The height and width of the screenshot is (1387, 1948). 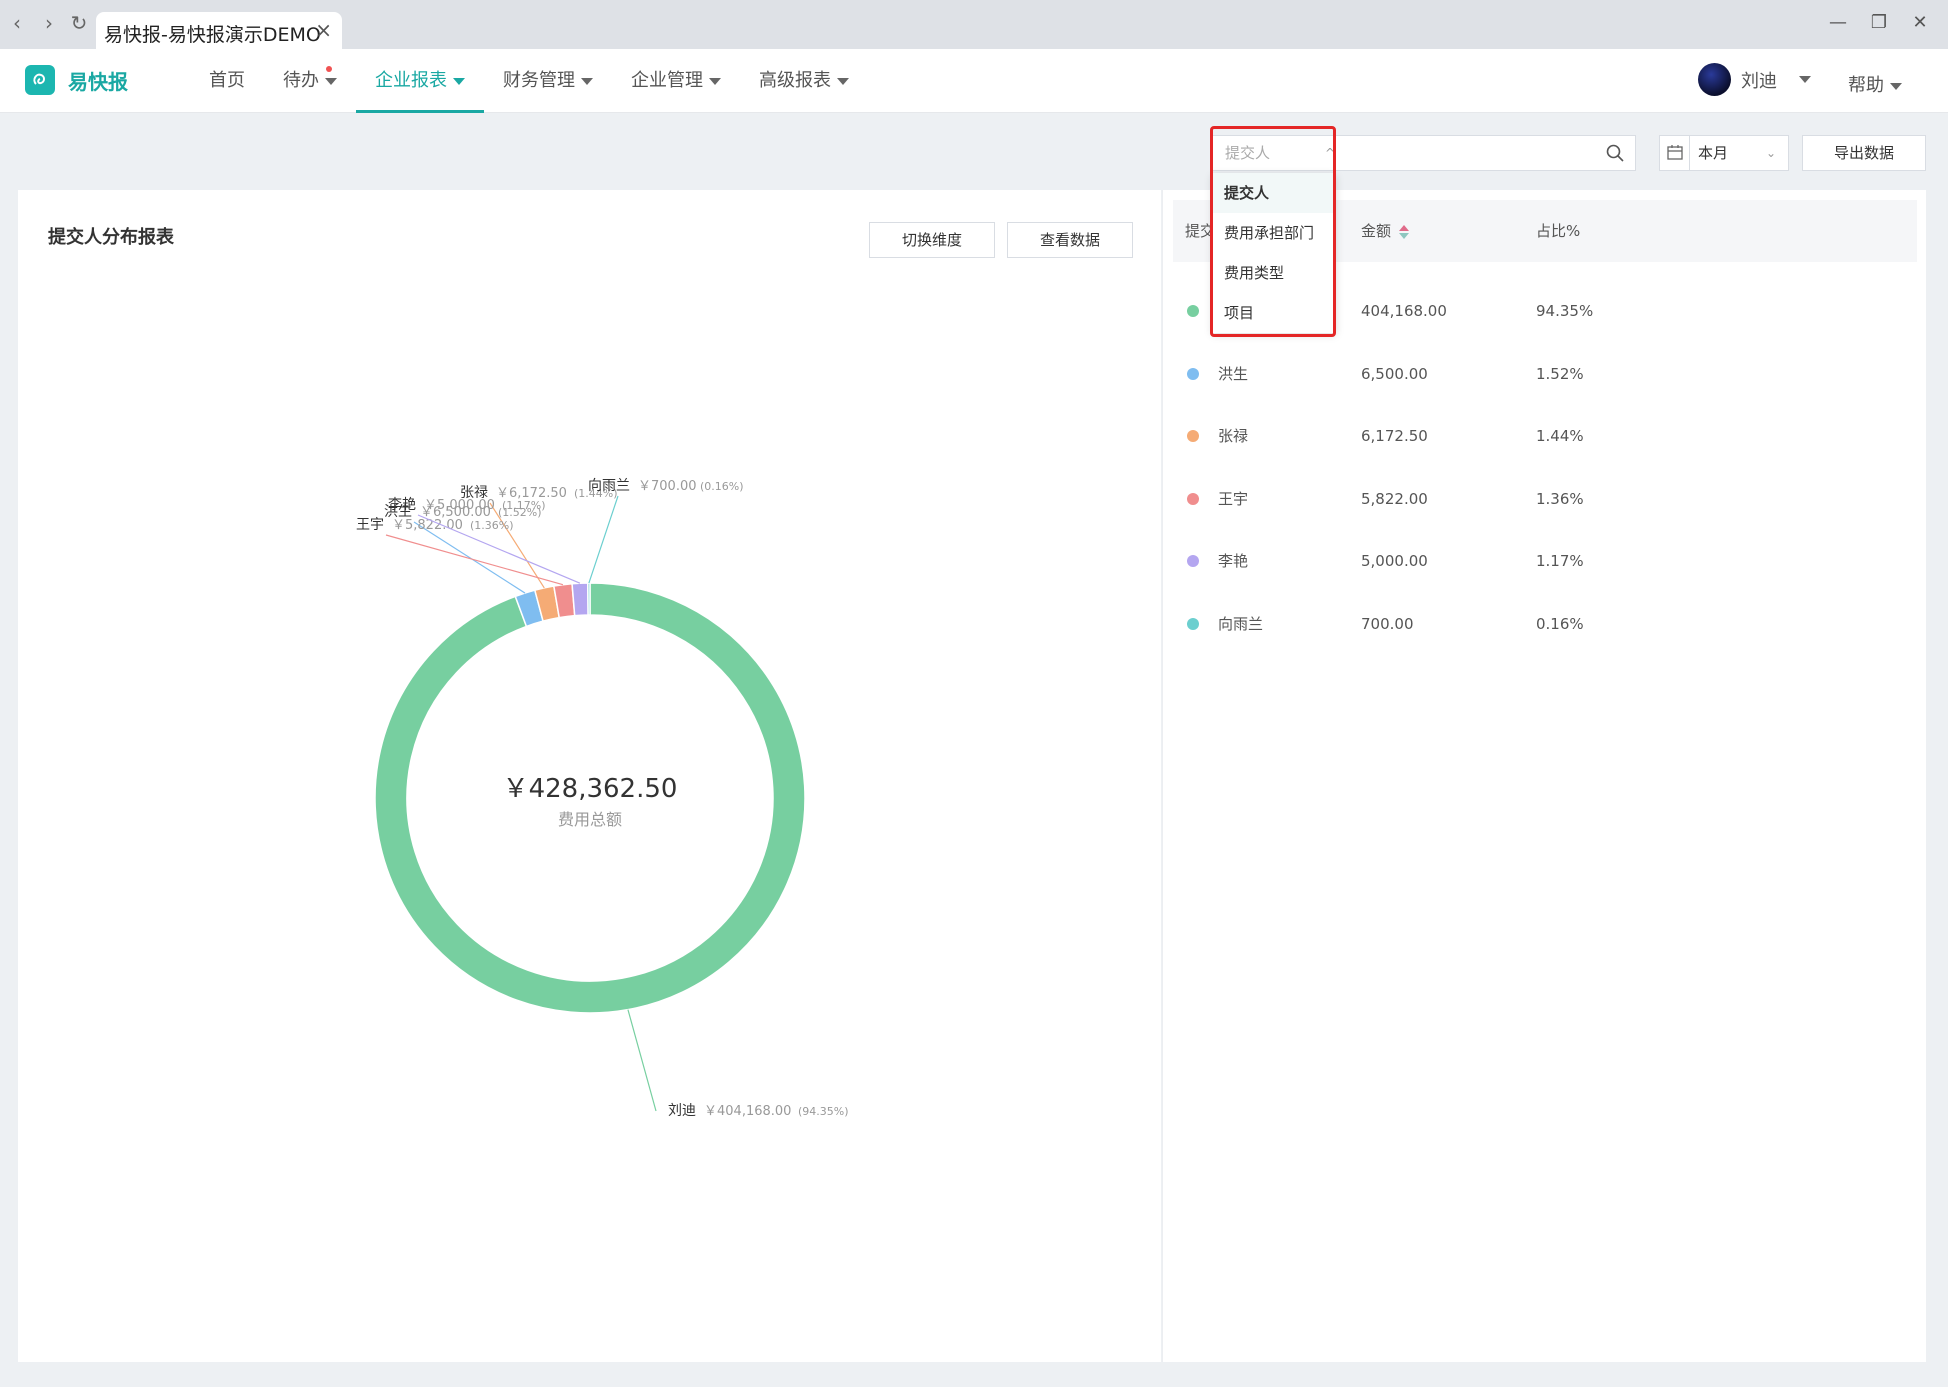 What do you see at coordinates (1615, 153) in the screenshot?
I see `search-icon` at bounding box center [1615, 153].